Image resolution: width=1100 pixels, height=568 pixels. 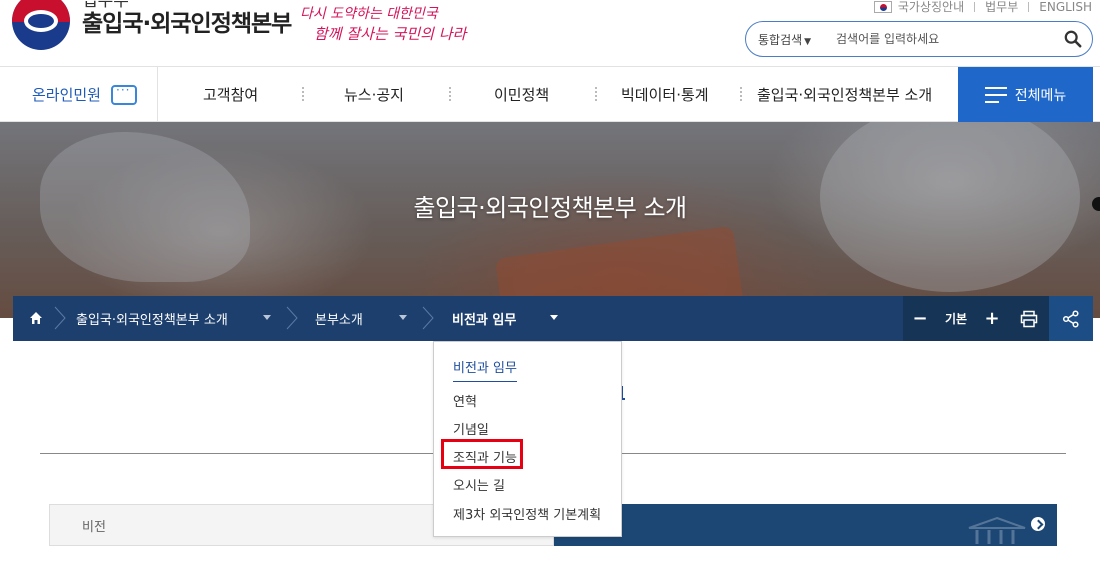 I want to click on korea-flag-icon, so click(x=882, y=6).